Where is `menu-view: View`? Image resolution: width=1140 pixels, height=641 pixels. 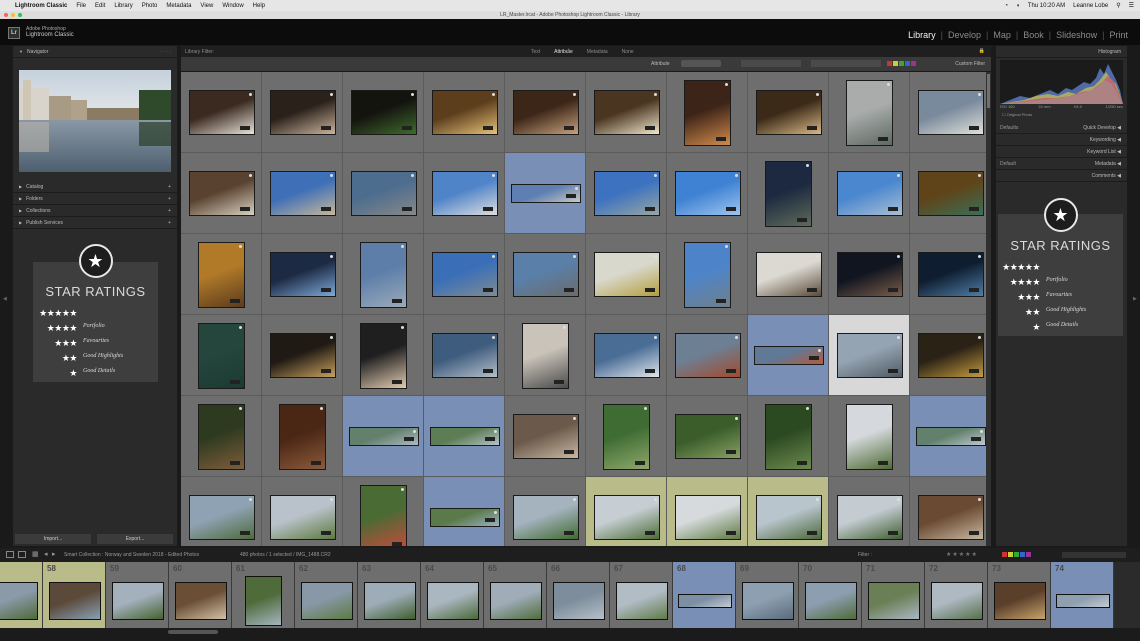
menu-view: View is located at coordinates (206, 6).